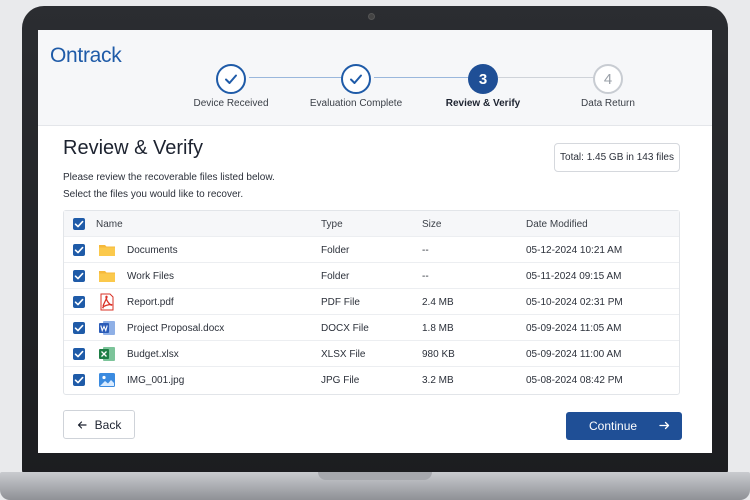  I want to click on file-size: 2.4 MB, so click(438, 302).